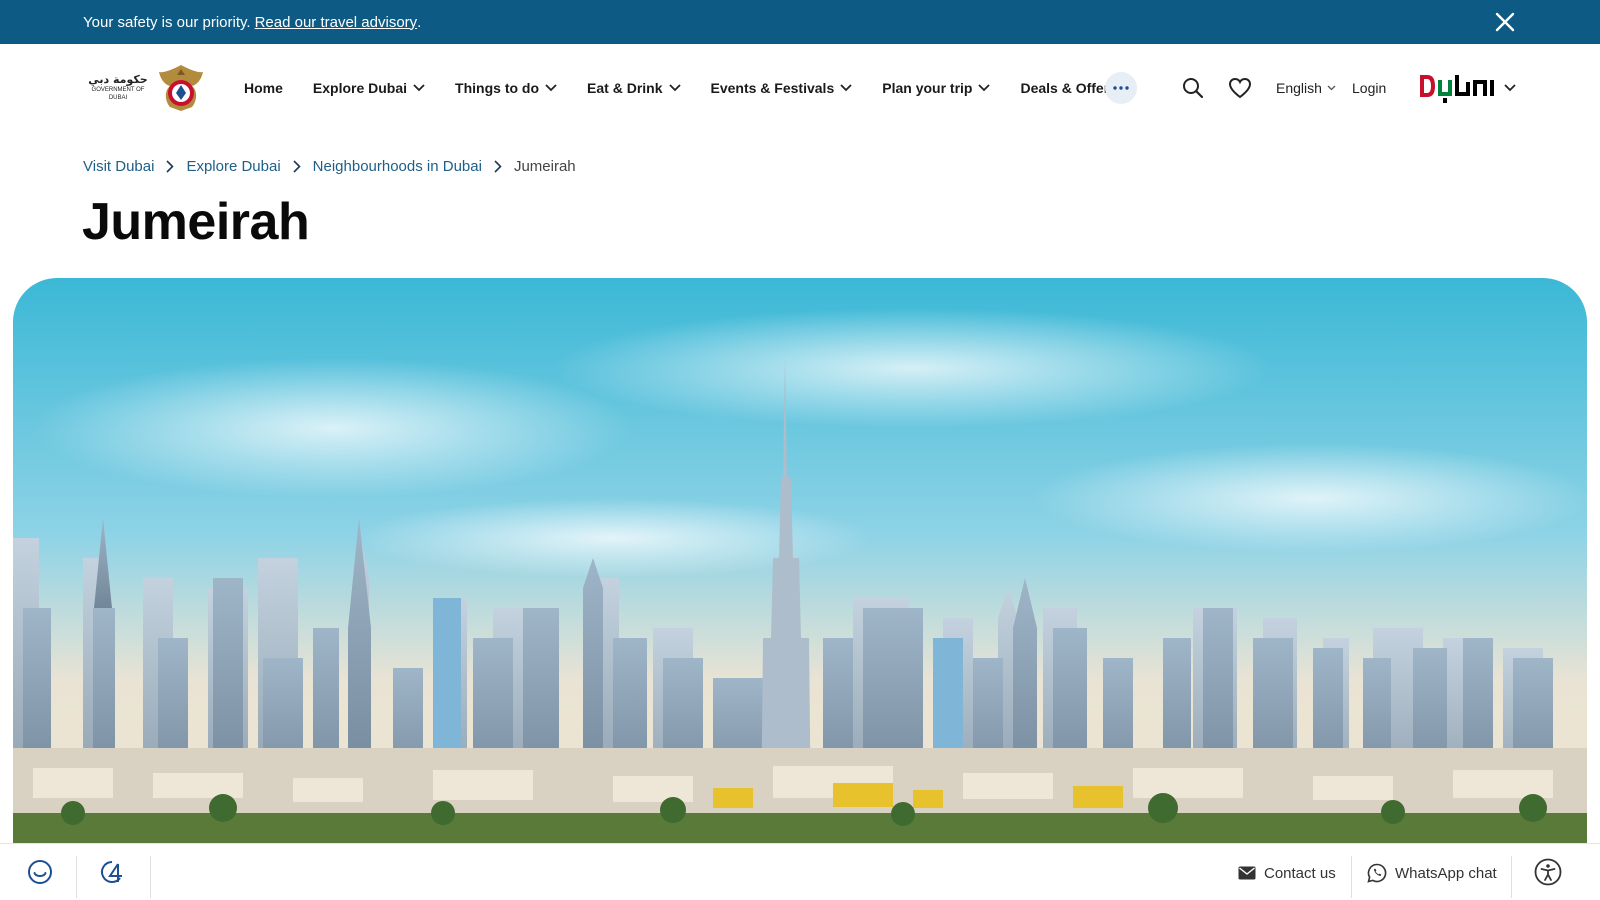 The image size is (1600, 900). I want to click on language-label: English, so click(1299, 88).